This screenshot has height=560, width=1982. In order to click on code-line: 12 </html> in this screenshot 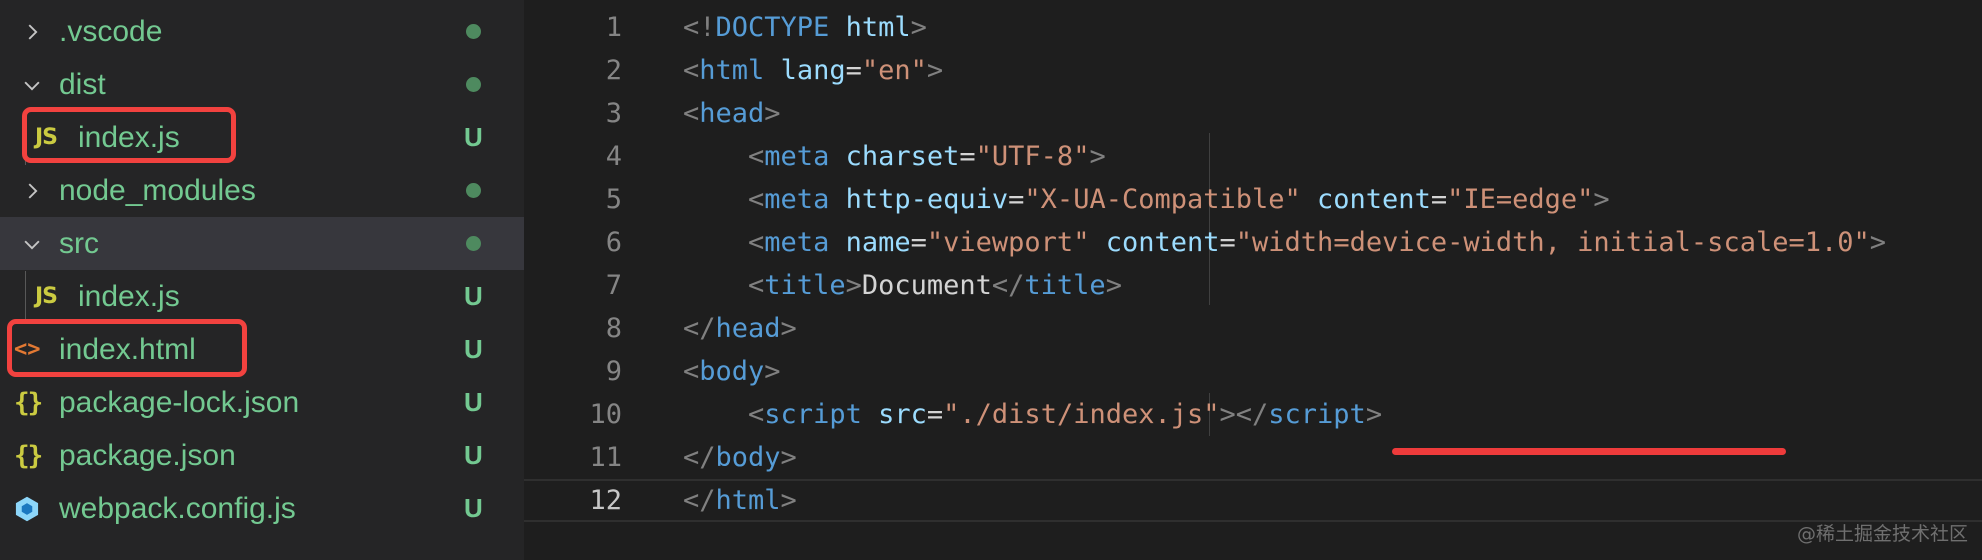, I will do `click(1253, 500)`.